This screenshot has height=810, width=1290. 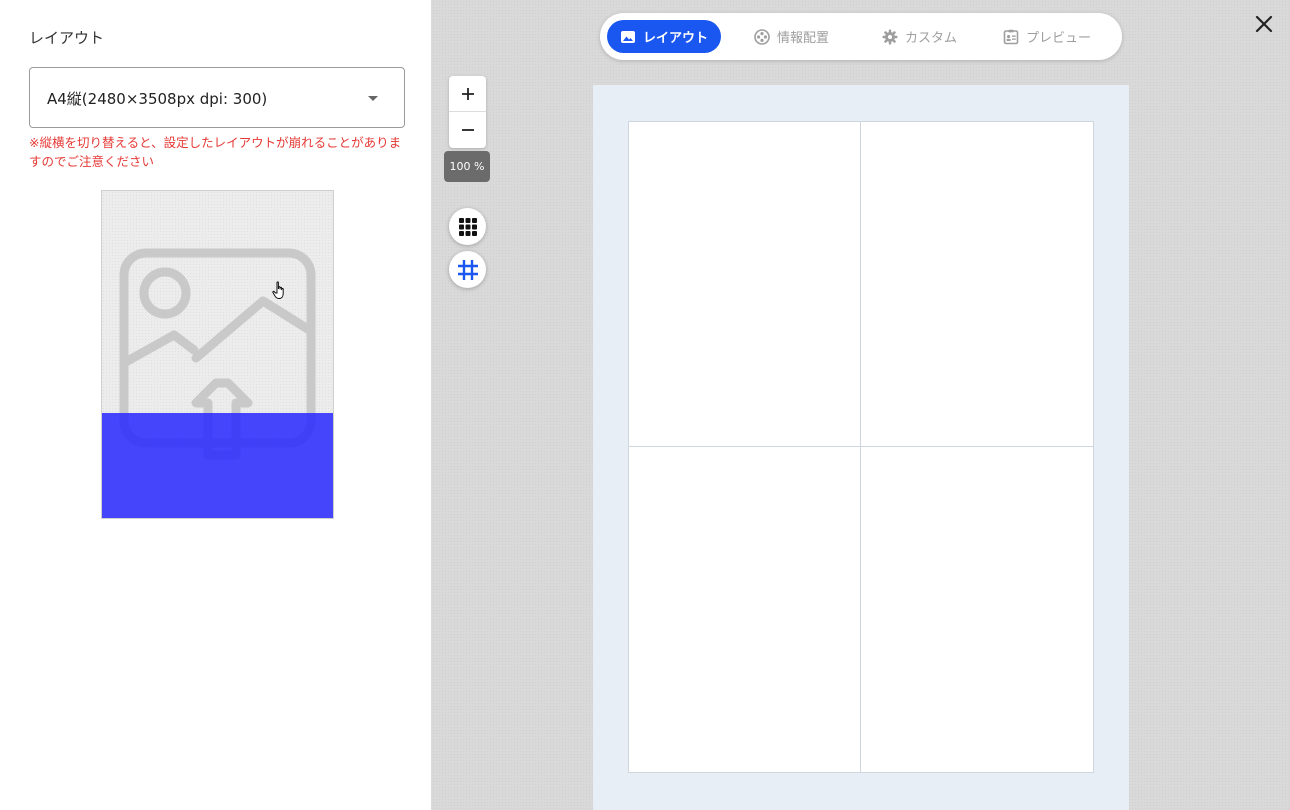 What do you see at coordinates (676, 38) in the screenshot?
I see `tab-layout-label: レイアウト` at bounding box center [676, 38].